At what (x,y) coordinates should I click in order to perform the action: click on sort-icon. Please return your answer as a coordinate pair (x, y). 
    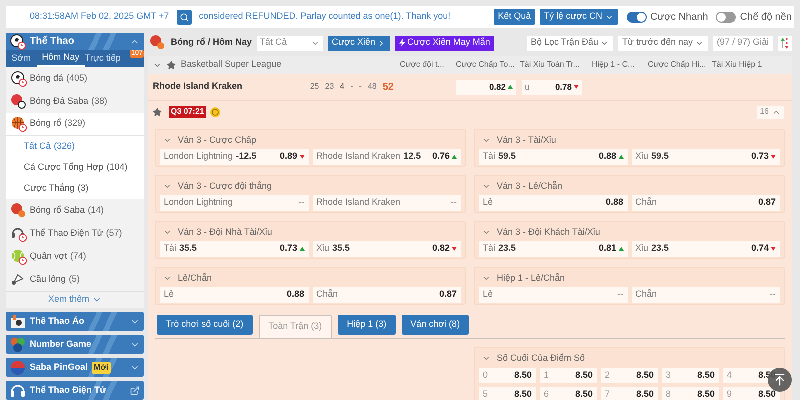
    Looking at the image, I should click on (785, 43).